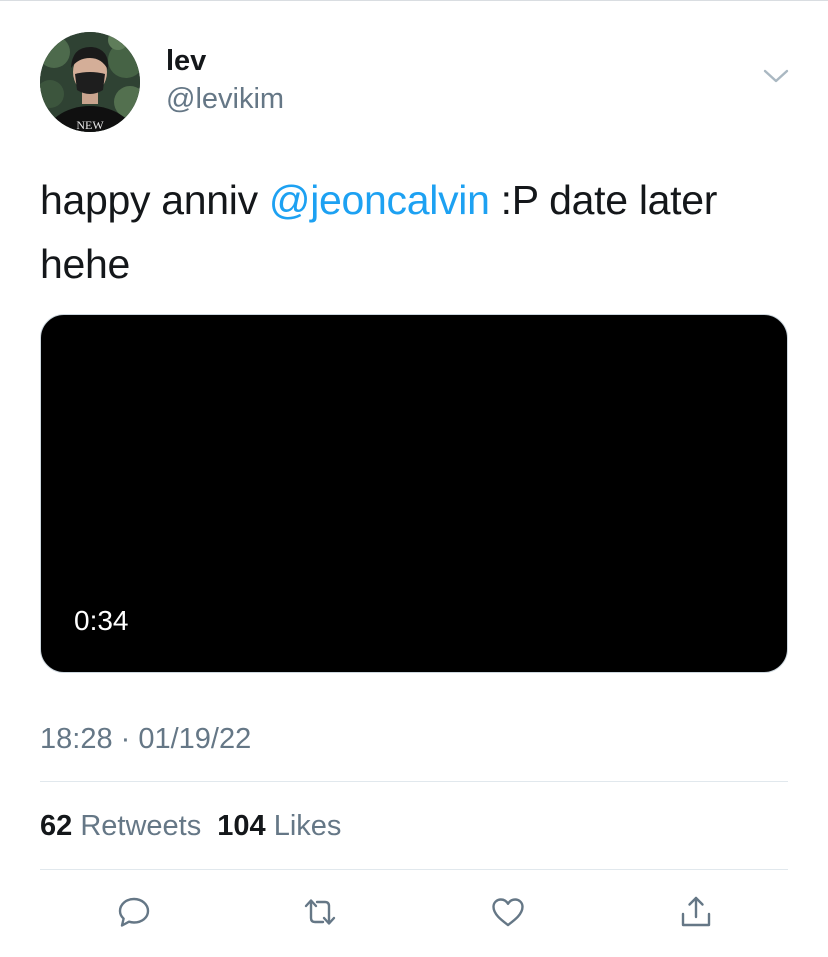 The height and width of the screenshot is (957, 828). I want to click on share-icon, so click(696, 912).